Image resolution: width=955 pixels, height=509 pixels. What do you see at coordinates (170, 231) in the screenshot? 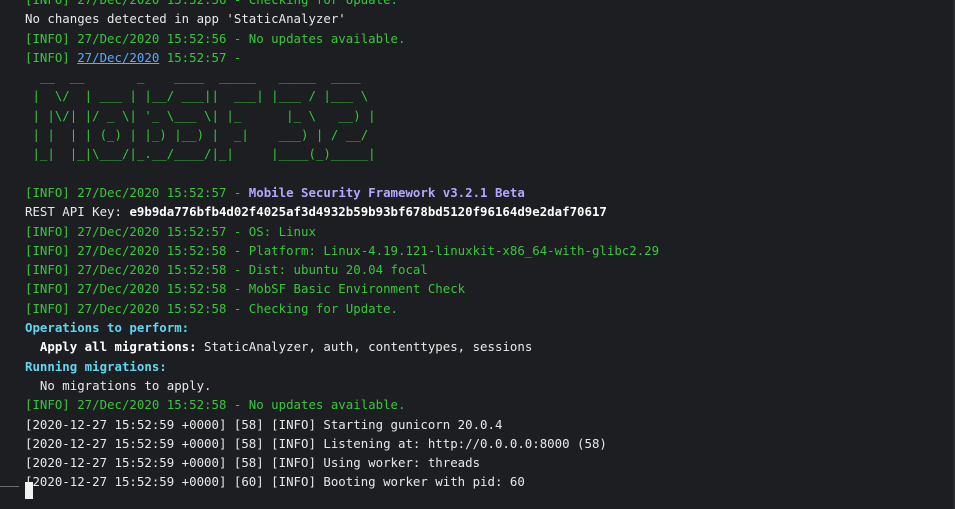
I see `log-line: [INFO] 27/Dec/2020 15:52:57 - OS: Linux` at bounding box center [170, 231].